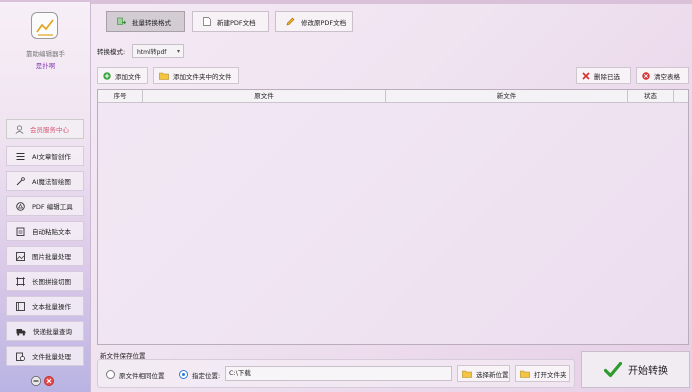 This screenshot has height=392, width=692. Describe the element at coordinates (20, 256) in the screenshot. I see `image-icon` at that location.